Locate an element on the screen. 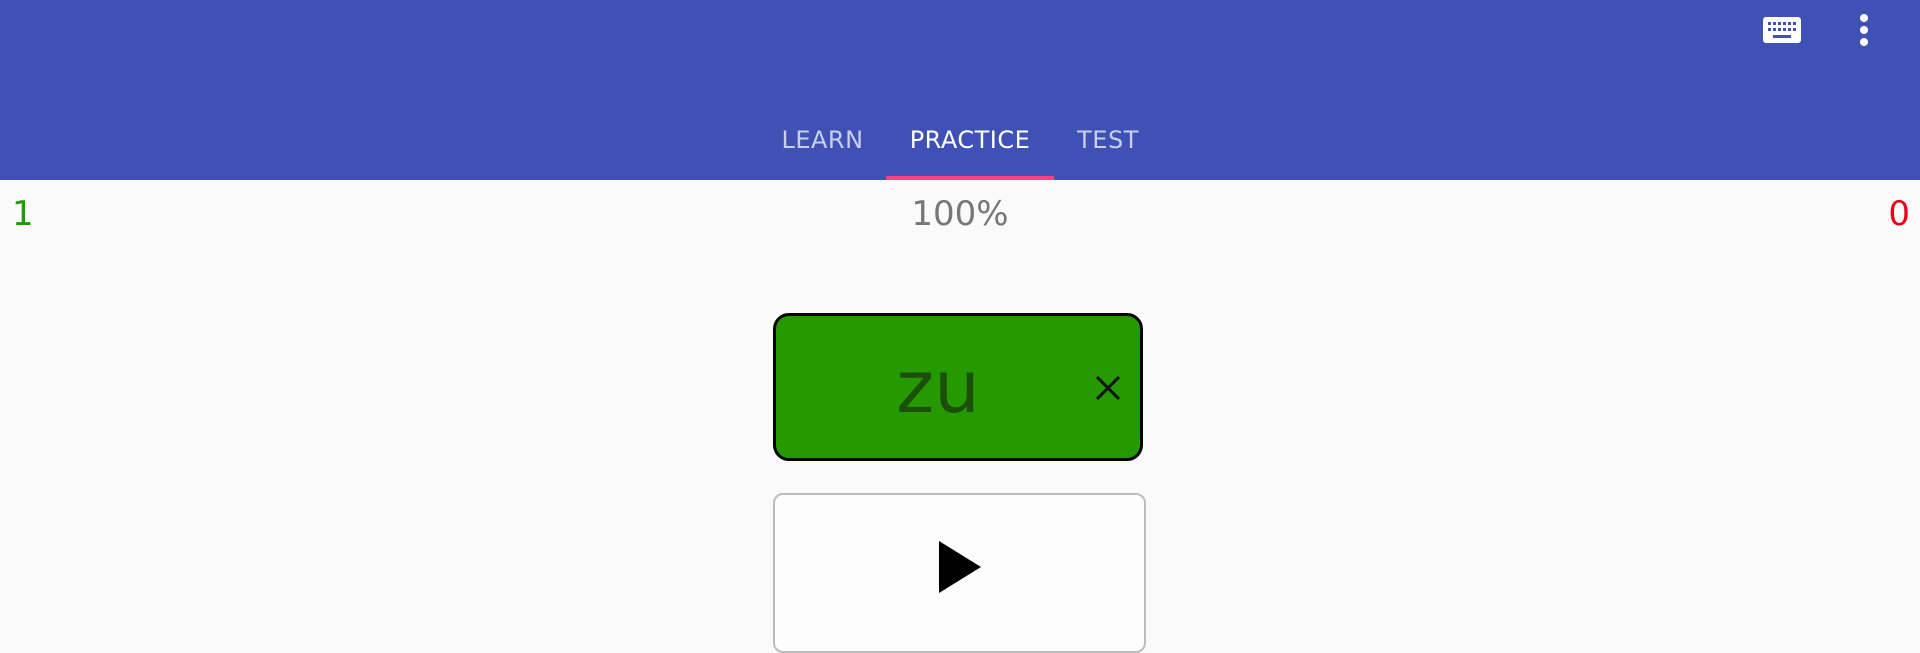  answer-word: zu is located at coordinates (938, 387).